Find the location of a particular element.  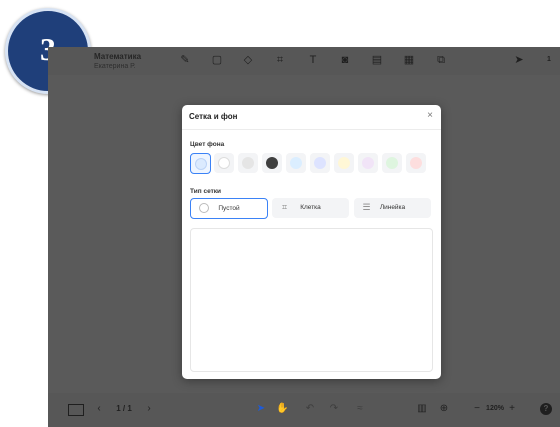

camera-icon: ◙ is located at coordinates (345, 60).